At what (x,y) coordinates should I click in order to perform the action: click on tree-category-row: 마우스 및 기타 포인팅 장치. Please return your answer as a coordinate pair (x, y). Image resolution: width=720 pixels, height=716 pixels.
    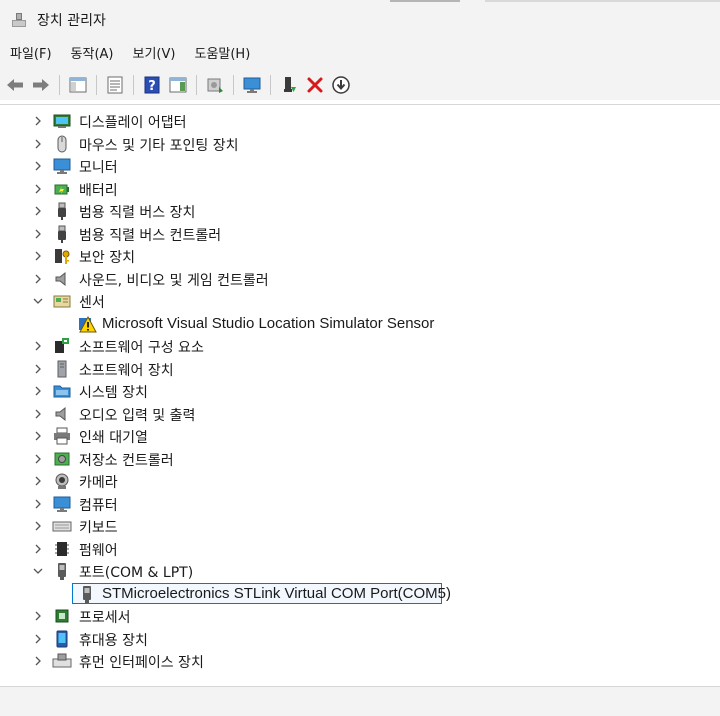
    Looking at the image, I should click on (360, 144).